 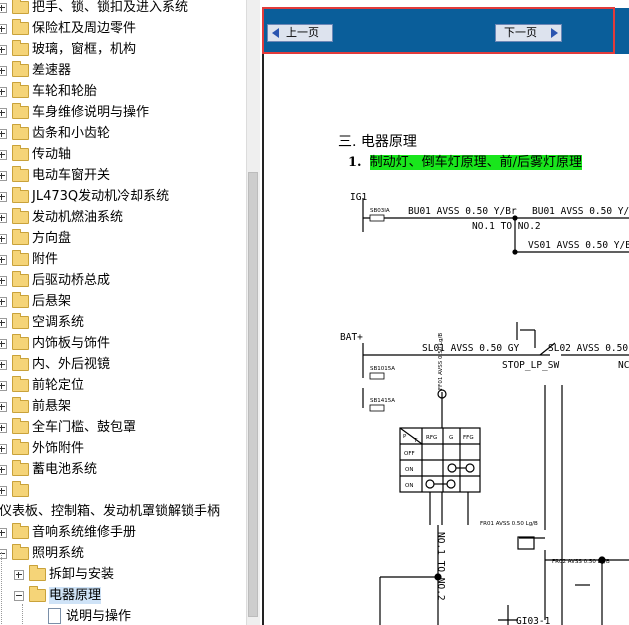 I want to click on tree-item-label: 音响系统维修手册, so click(x=84, y=532).